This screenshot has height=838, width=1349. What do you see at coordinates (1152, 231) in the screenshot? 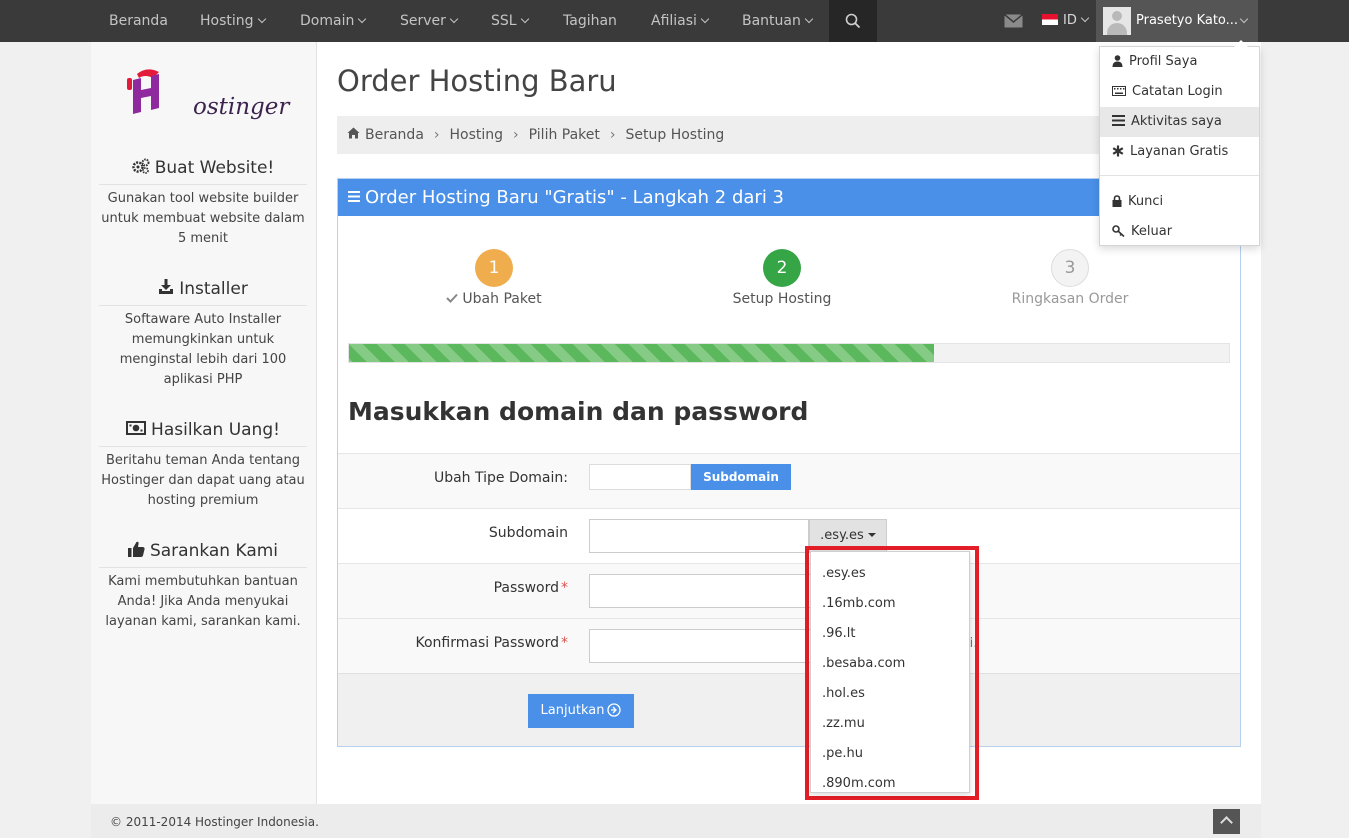
I see `menu-item-label: Keluar` at bounding box center [1152, 231].